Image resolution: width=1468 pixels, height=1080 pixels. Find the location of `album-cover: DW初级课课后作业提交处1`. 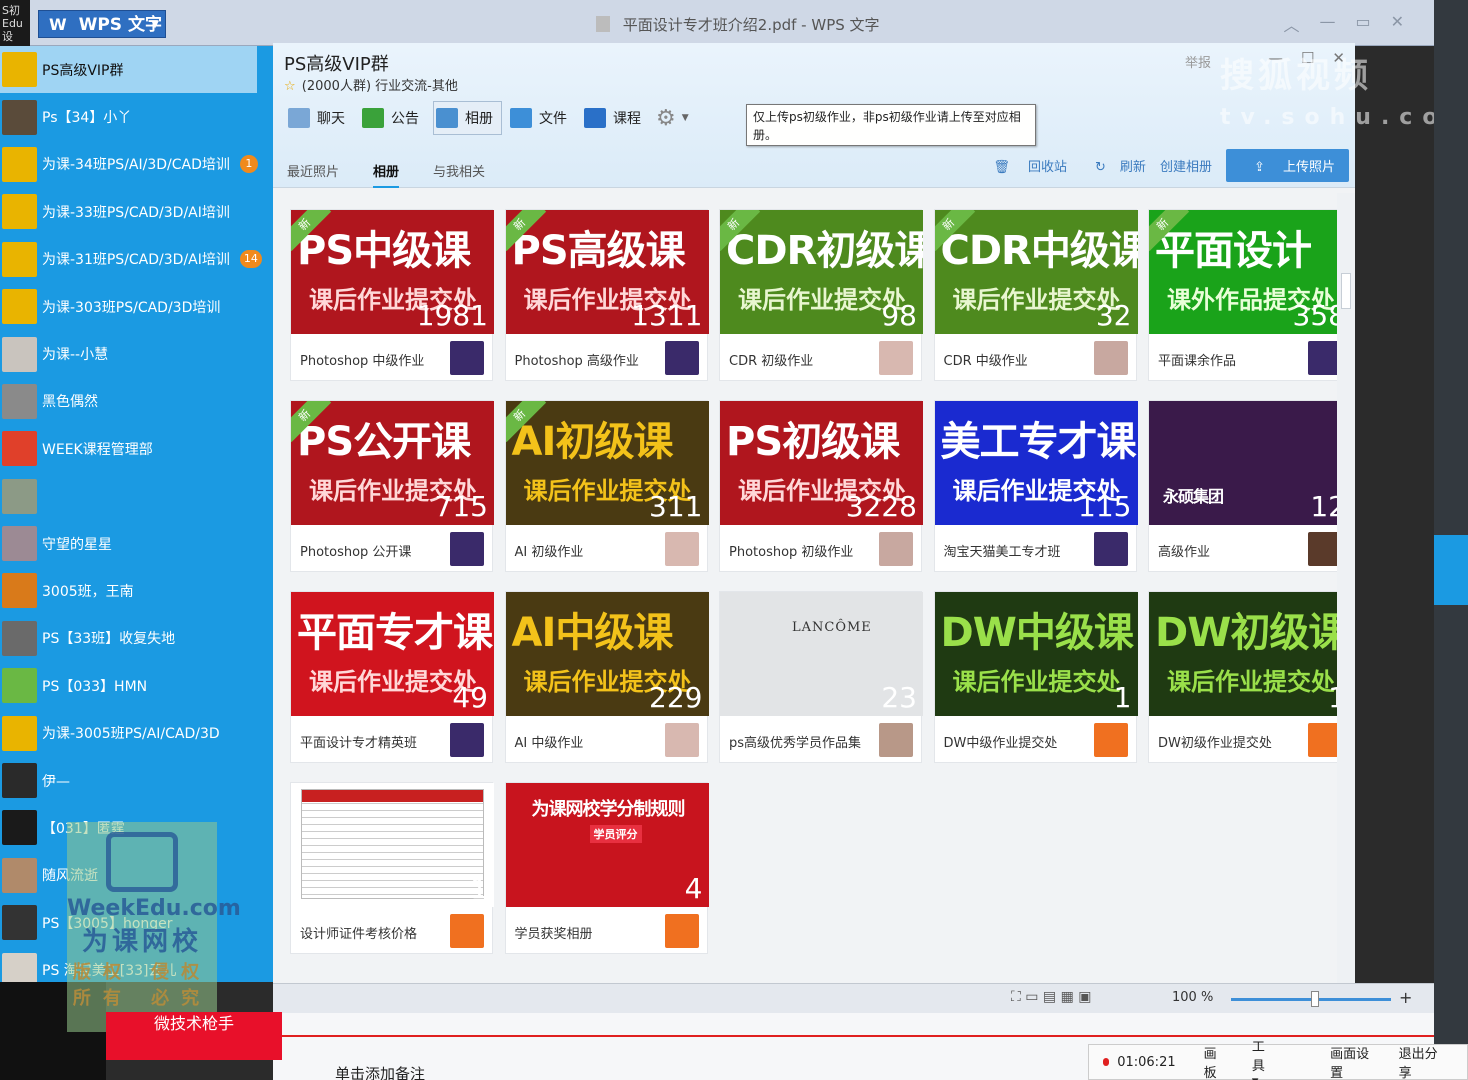

album-cover: DW初级课课后作业提交处1 is located at coordinates (1250, 654).